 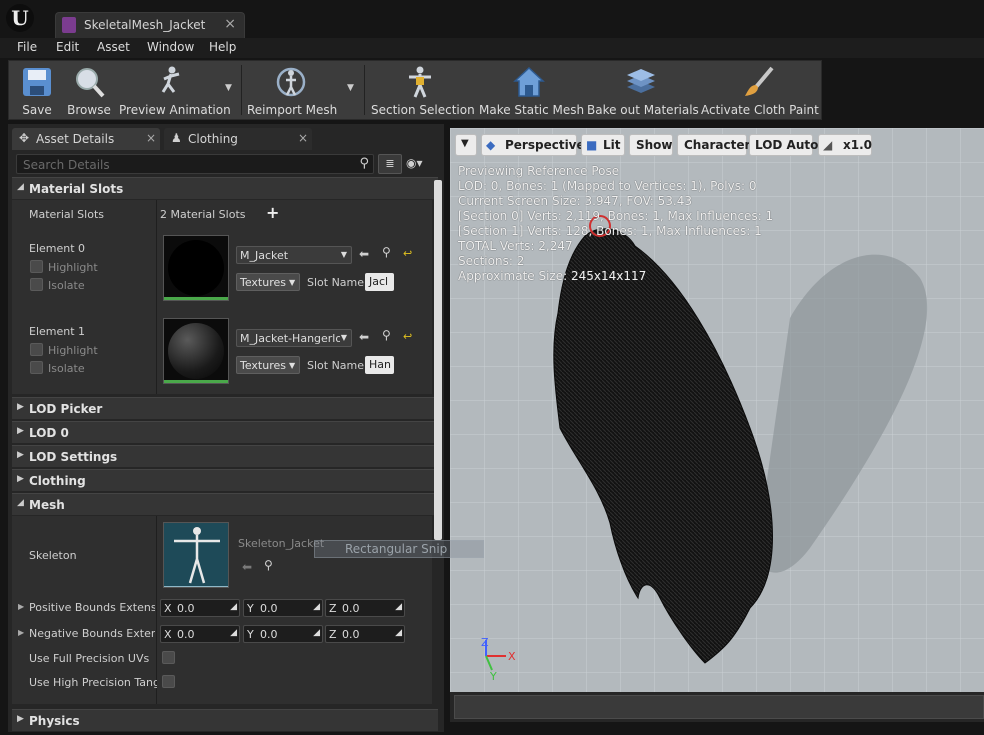 What do you see at coordinates (238, 139) in the screenshot?
I see `tab-clothing: ♟ Clothing ×` at bounding box center [238, 139].